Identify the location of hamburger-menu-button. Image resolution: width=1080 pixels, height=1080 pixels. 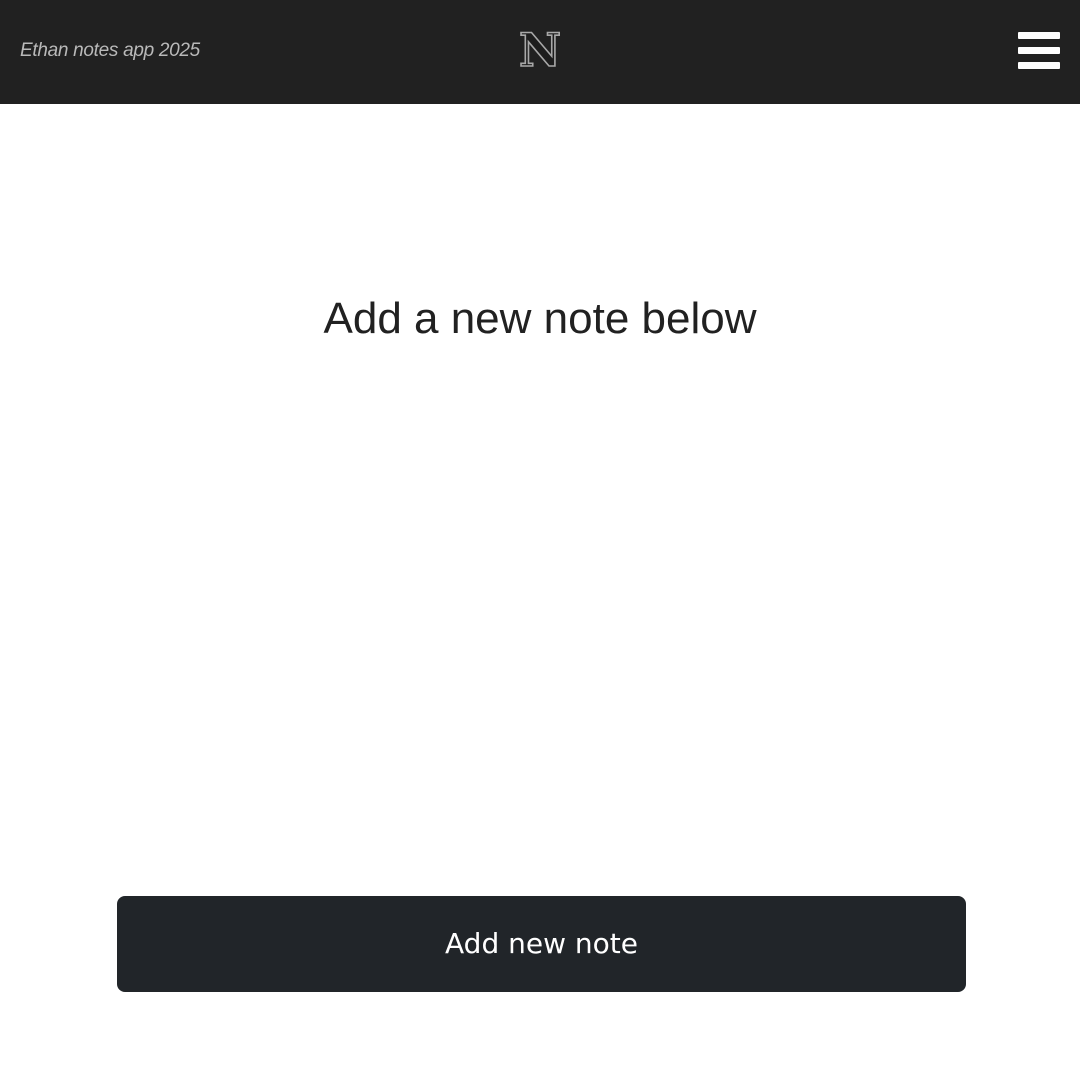
(1039, 51).